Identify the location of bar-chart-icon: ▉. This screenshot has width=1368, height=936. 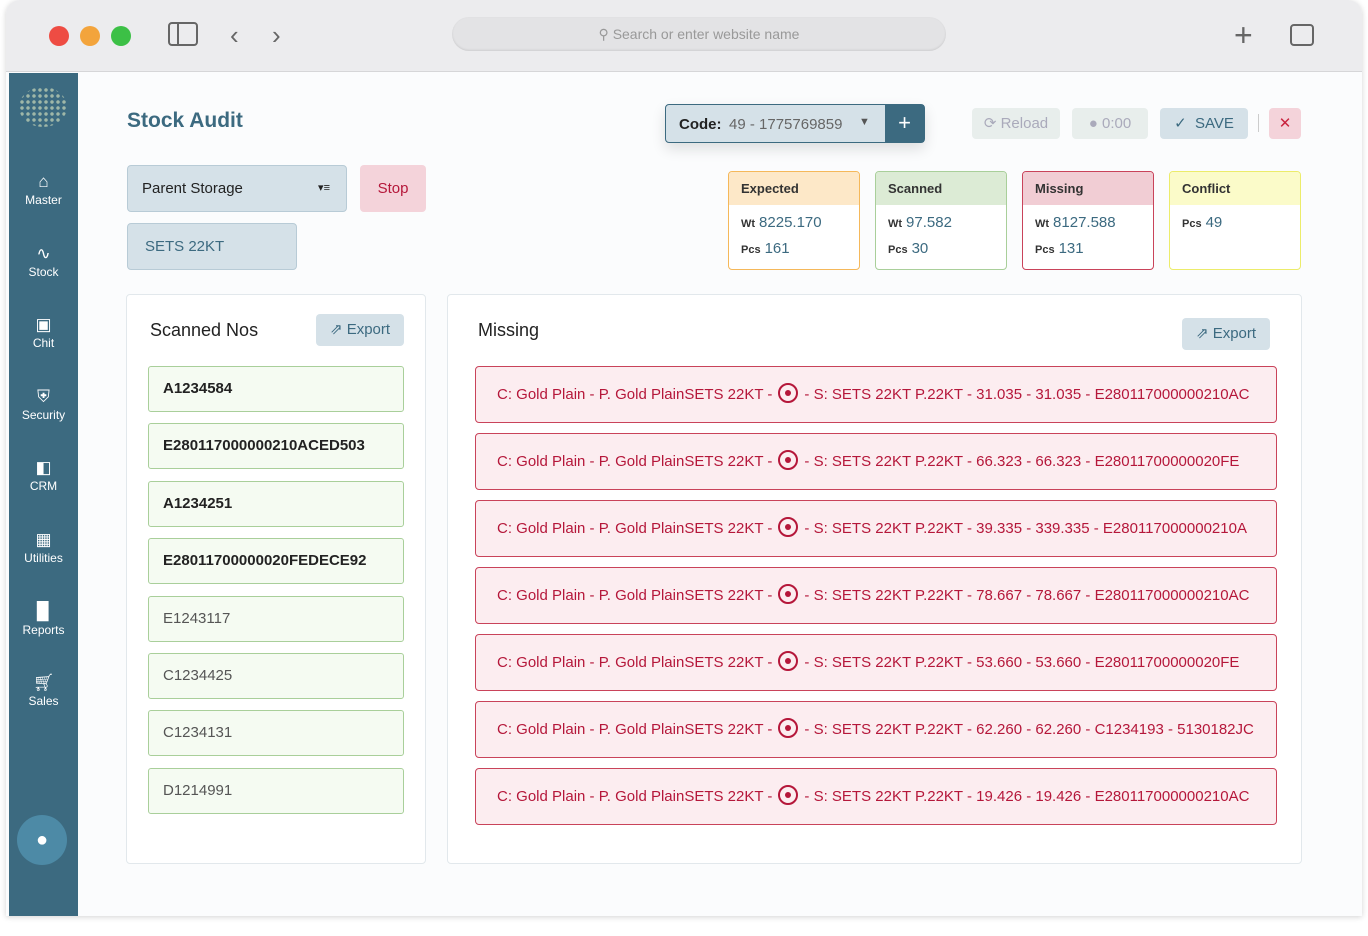
(43, 611).